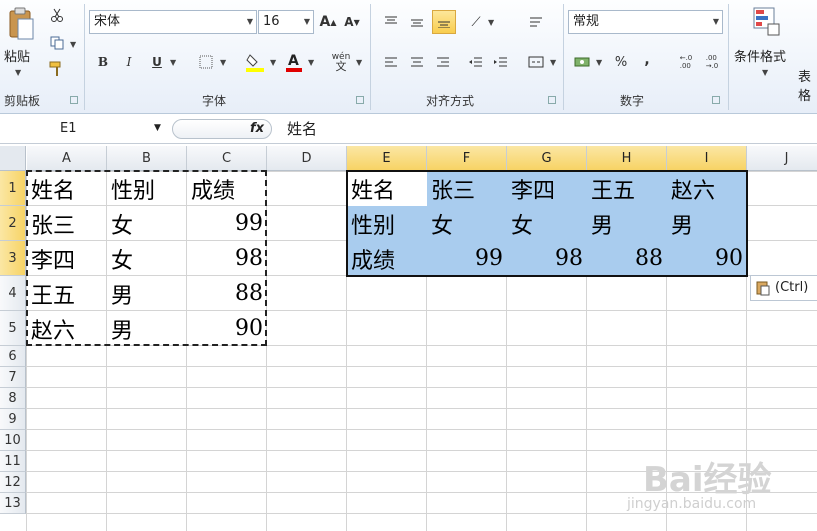 Image resolution: width=817 pixels, height=531 pixels. Describe the element at coordinates (173, 22) in the screenshot. I see `font-name-combo: 宋体 ▼` at that location.